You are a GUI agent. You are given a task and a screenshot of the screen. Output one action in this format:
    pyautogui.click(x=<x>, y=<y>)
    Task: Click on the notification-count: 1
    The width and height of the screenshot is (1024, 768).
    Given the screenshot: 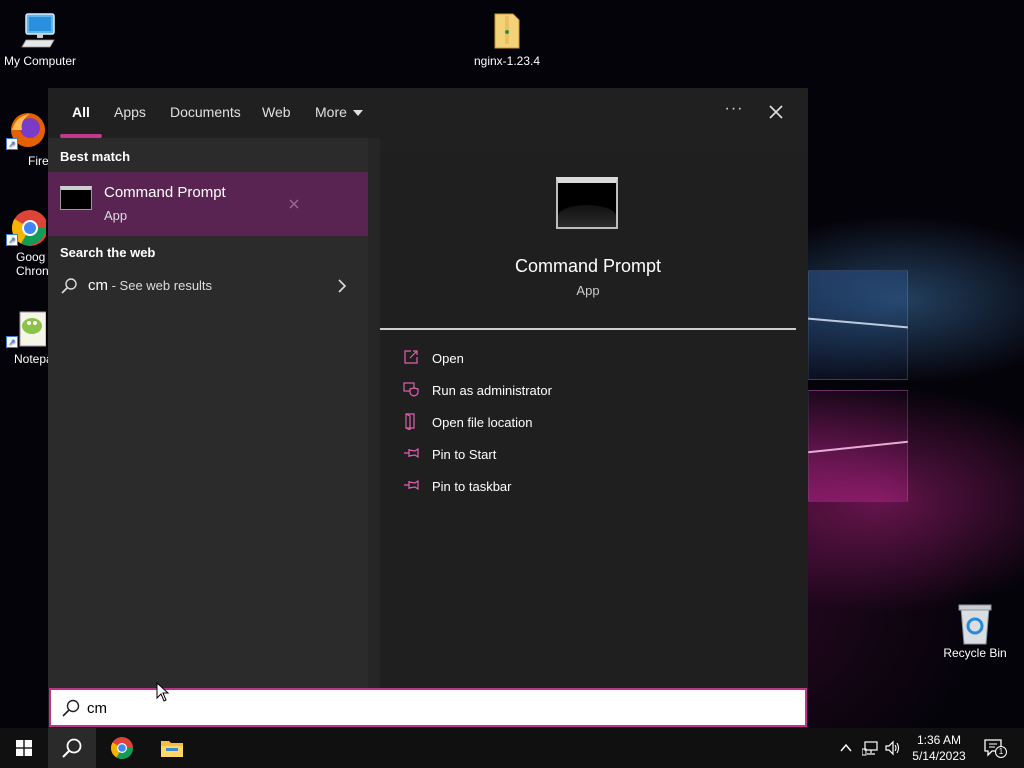 What is the action you would take?
    pyautogui.click(x=1001, y=751)
    